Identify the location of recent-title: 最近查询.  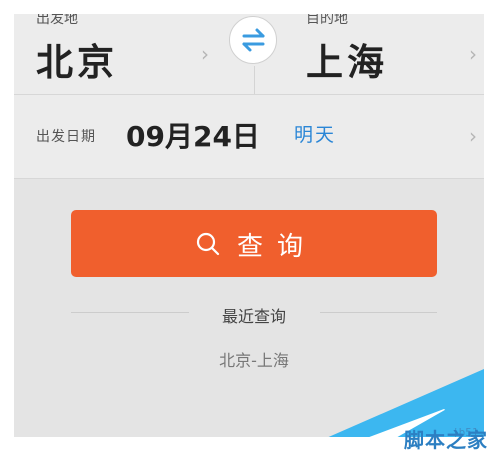
(253, 316).